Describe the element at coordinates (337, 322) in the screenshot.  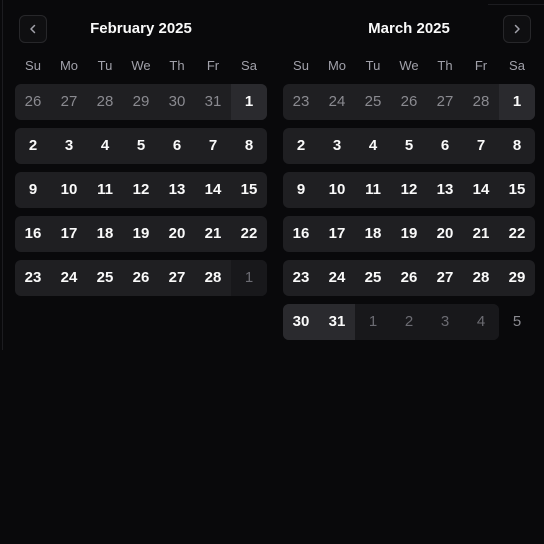
I see `day-cell: 31` at that location.